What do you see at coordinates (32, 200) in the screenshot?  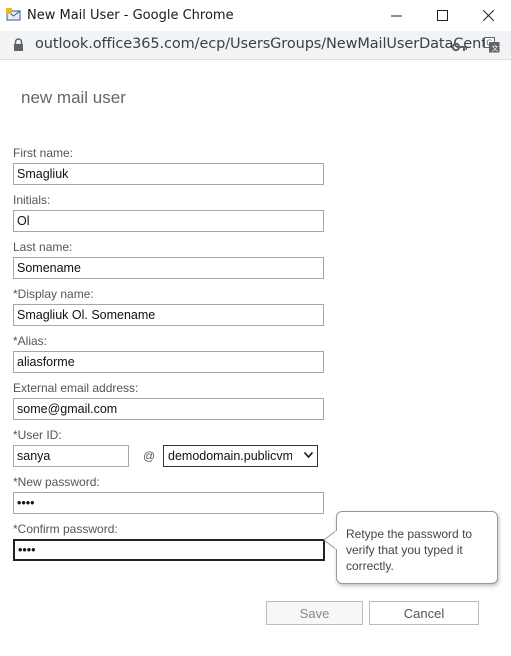 I see `initials-label: Initials:` at bounding box center [32, 200].